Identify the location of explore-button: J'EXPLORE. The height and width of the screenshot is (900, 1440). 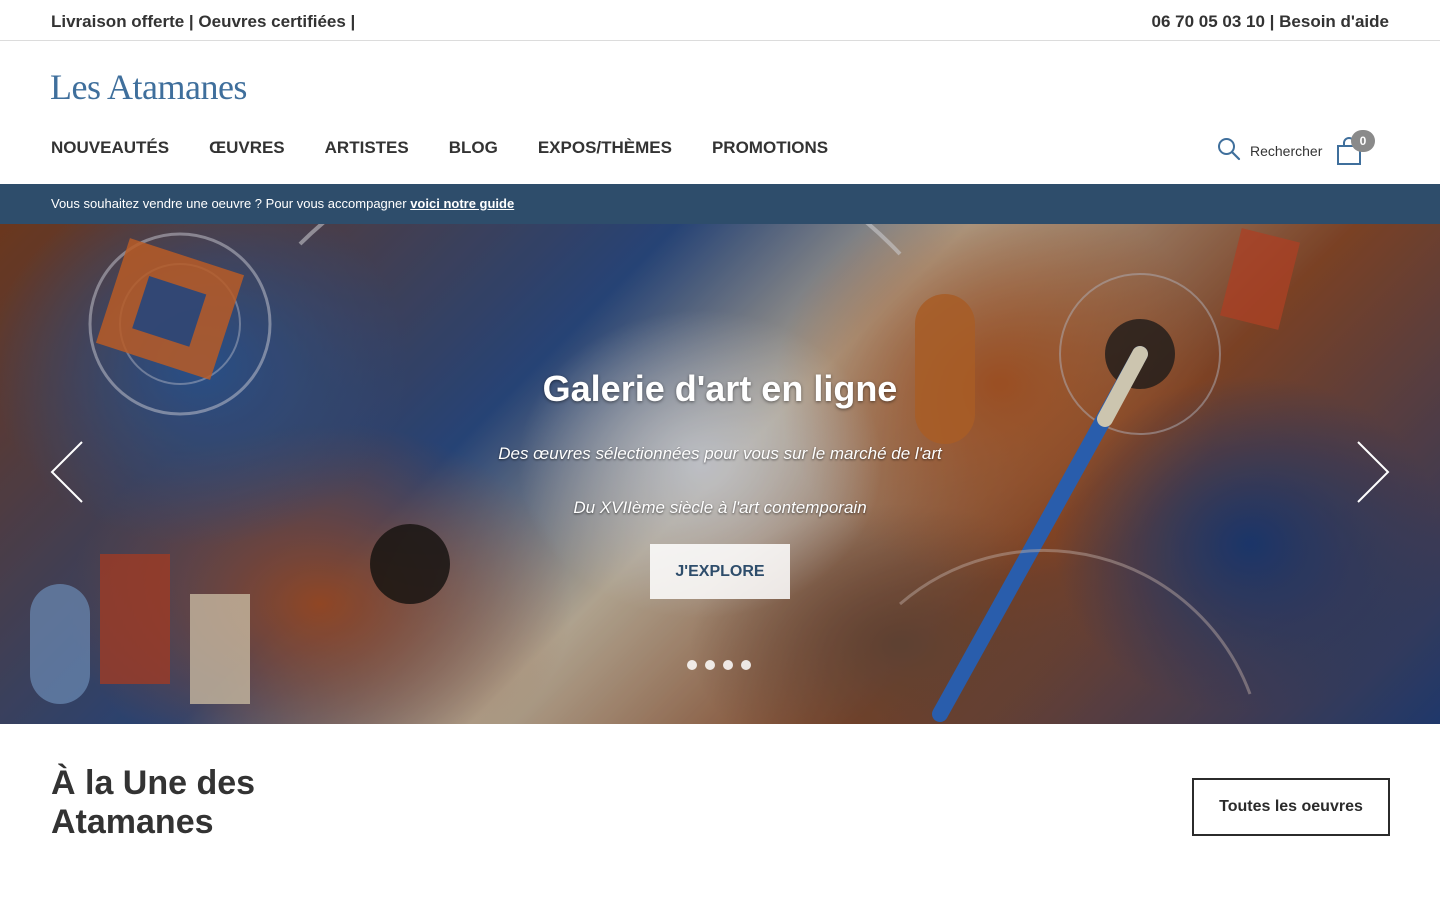
(720, 571).